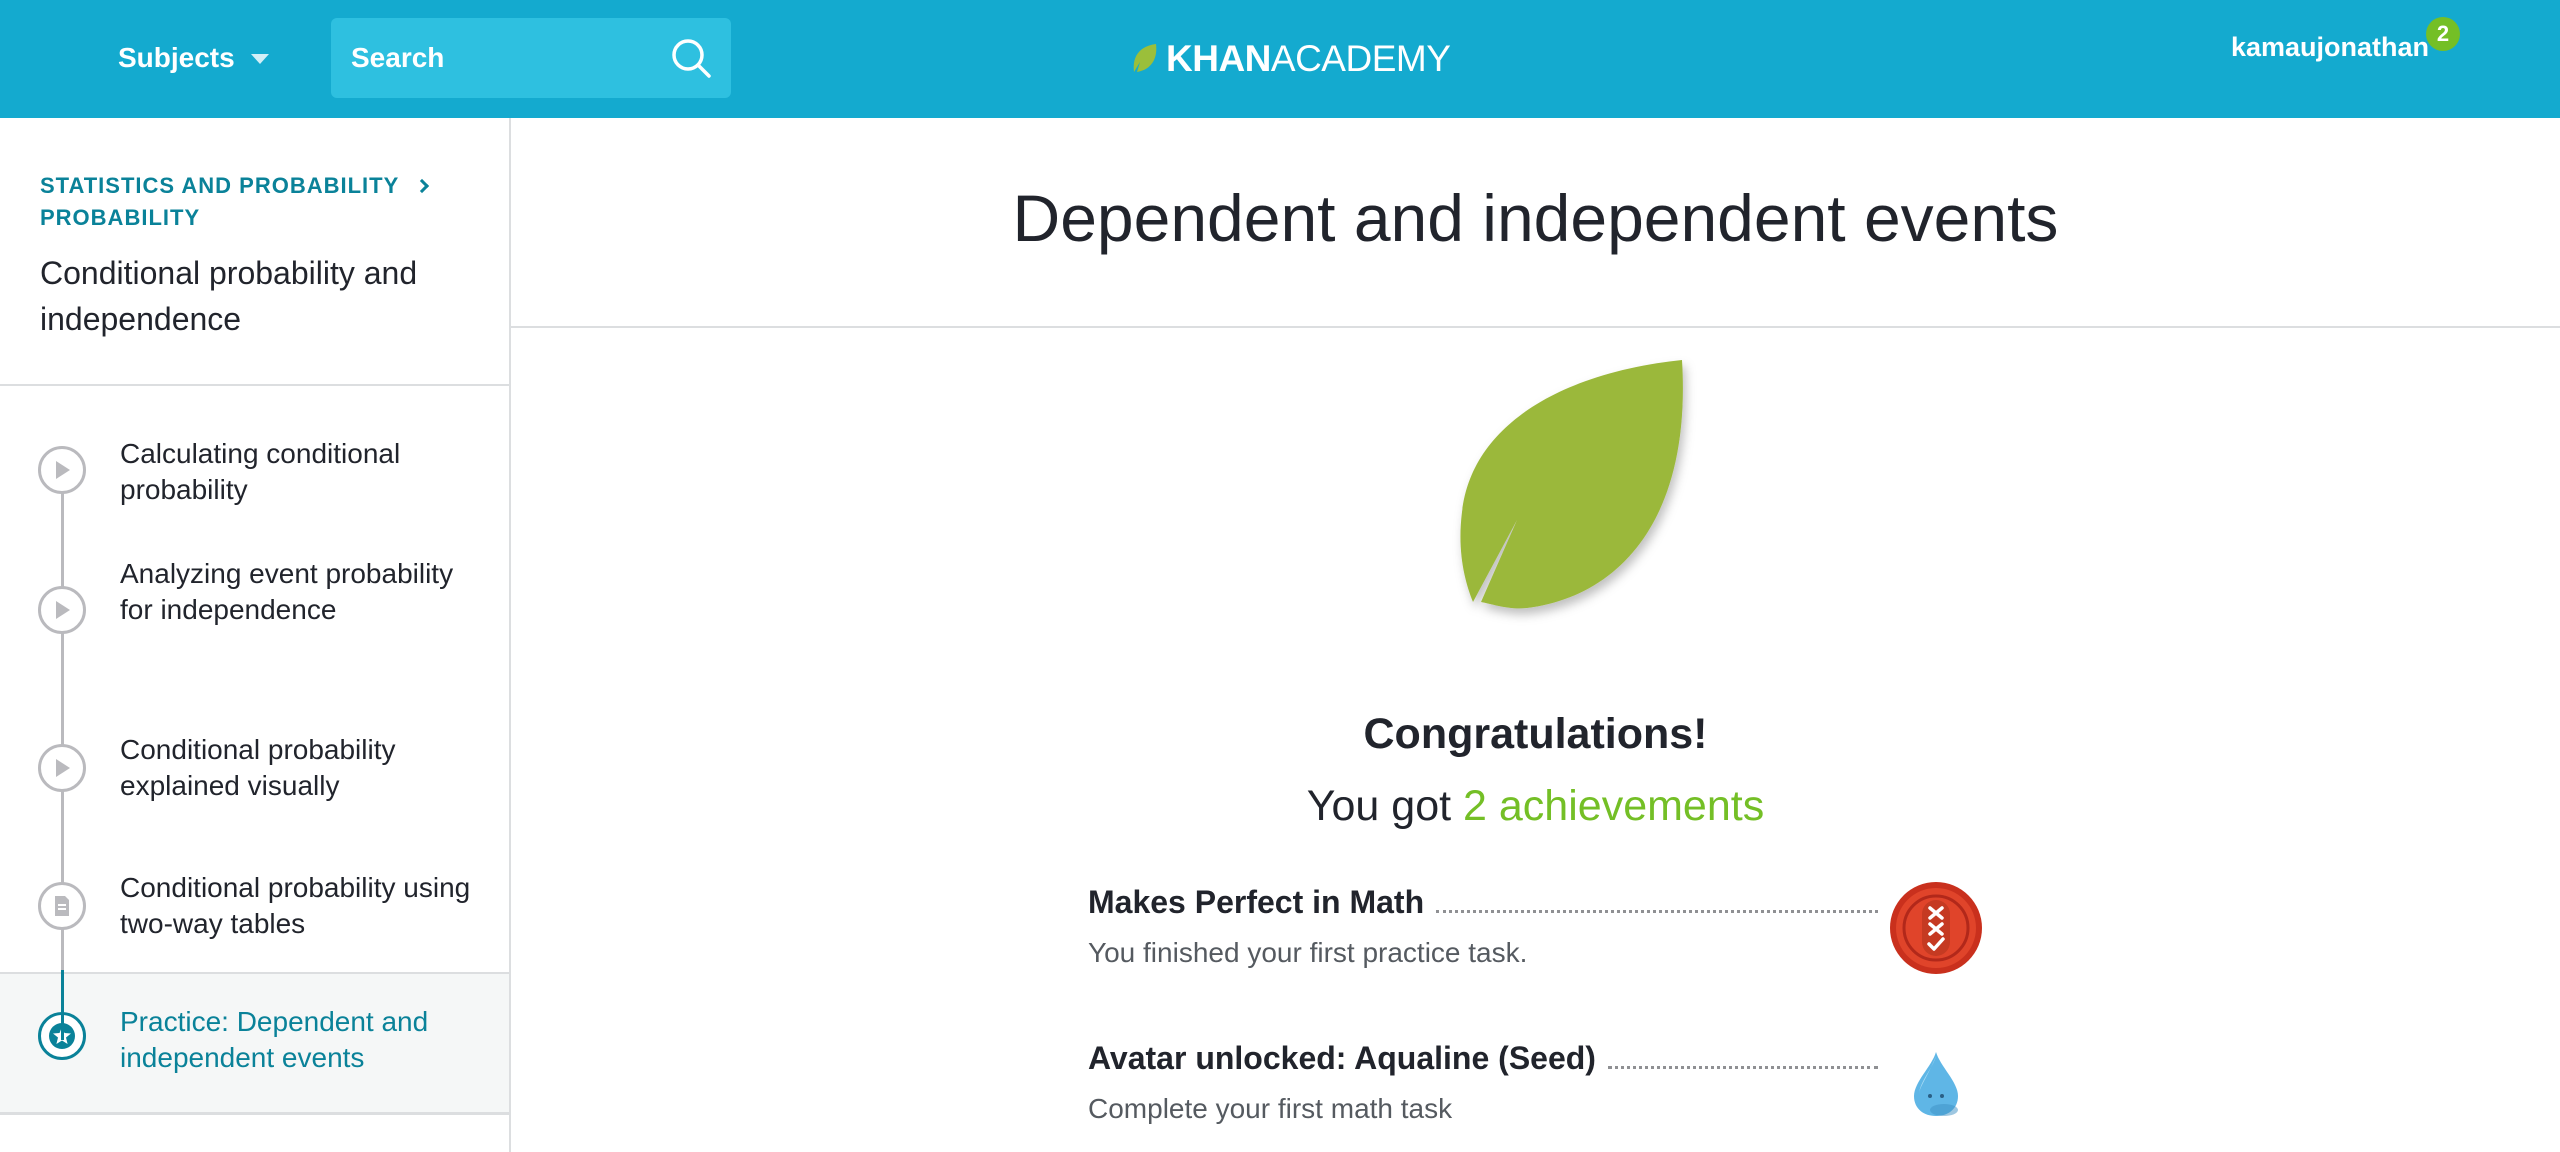  What do you see at coordinates (1218, 58) in the screenshot?
I see `logo-text-bold: KHAN` at bounding box center [1218, 58].